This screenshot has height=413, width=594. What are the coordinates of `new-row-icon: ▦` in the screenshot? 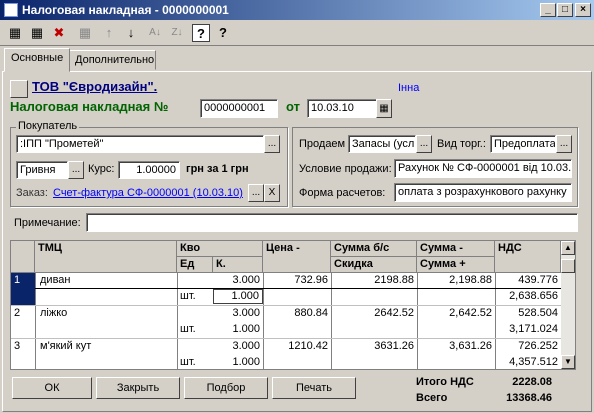 It's located at (15, 33).